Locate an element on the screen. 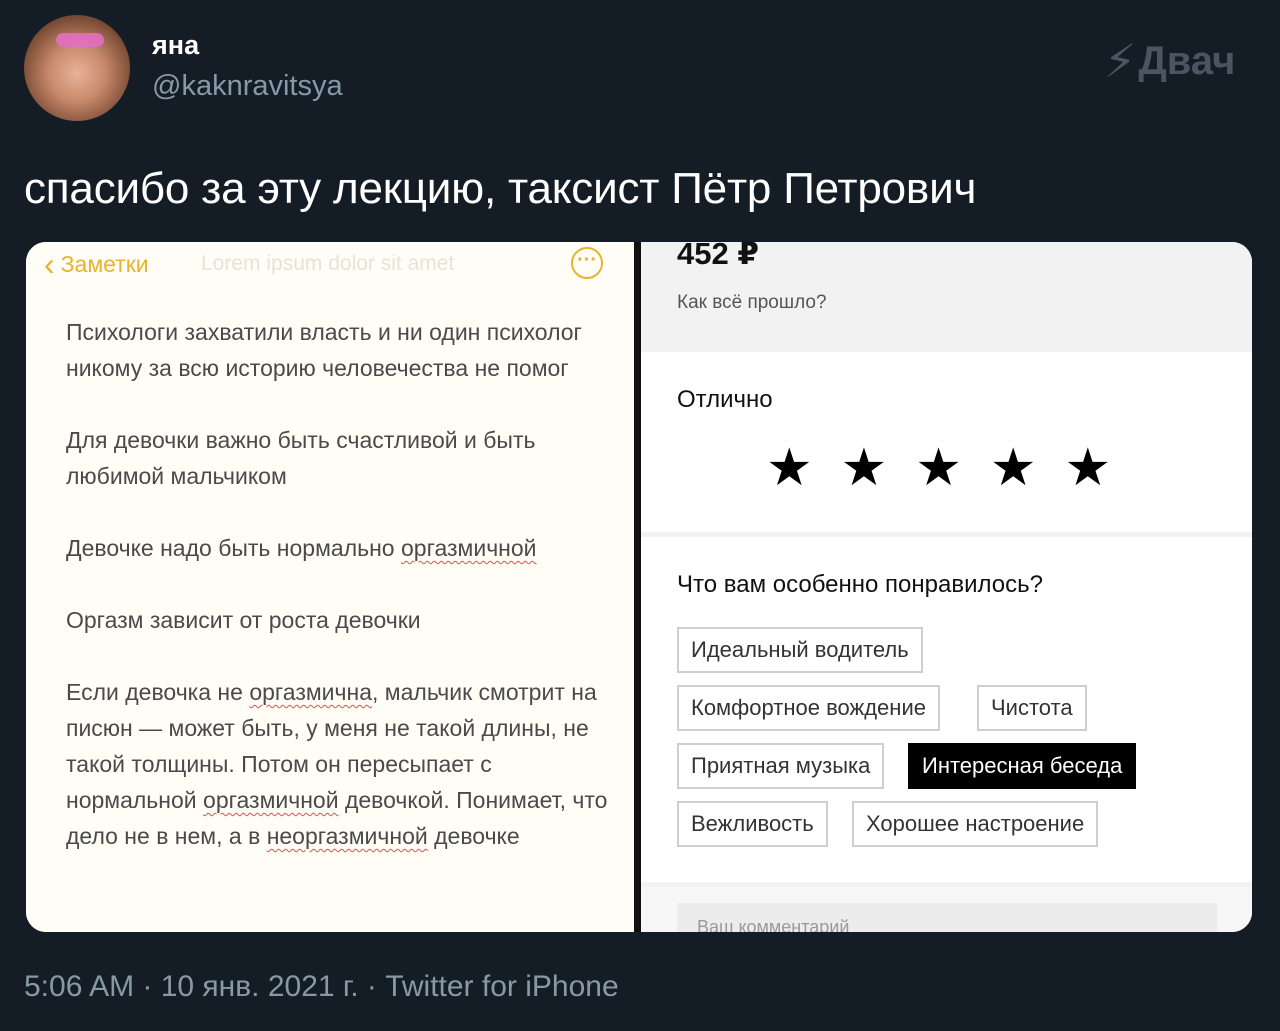 The width and height of the screenshot is (1280, 1031). chip-good-mood: Хорошее настроение is located at coordinates (975, 824).